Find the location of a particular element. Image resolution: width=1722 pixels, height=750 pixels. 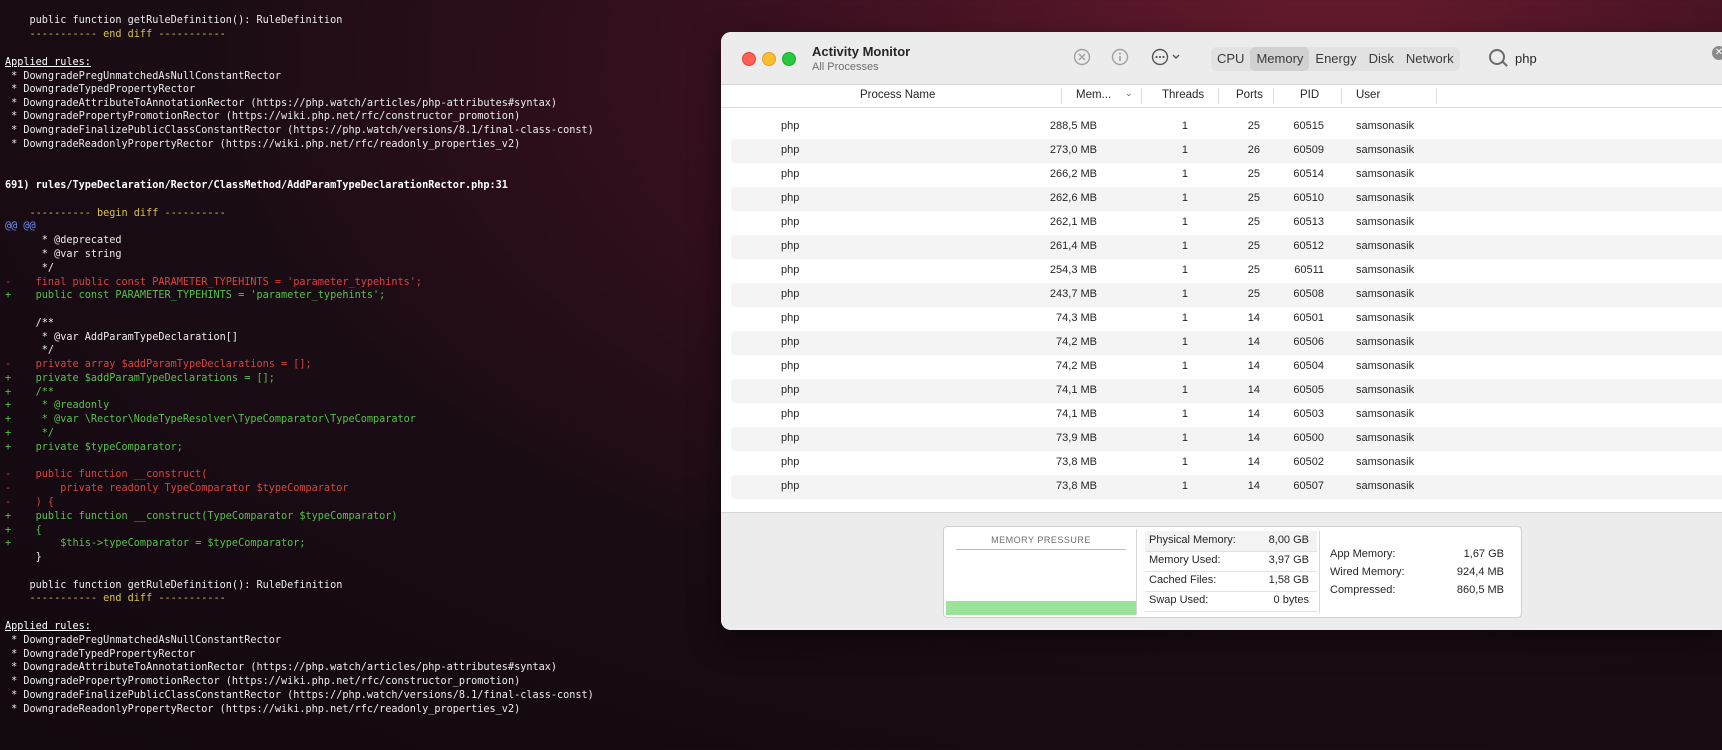

table-row: php 74,1 MB 1 14 60505 samsonasik is located at coordinates (1226, 391).